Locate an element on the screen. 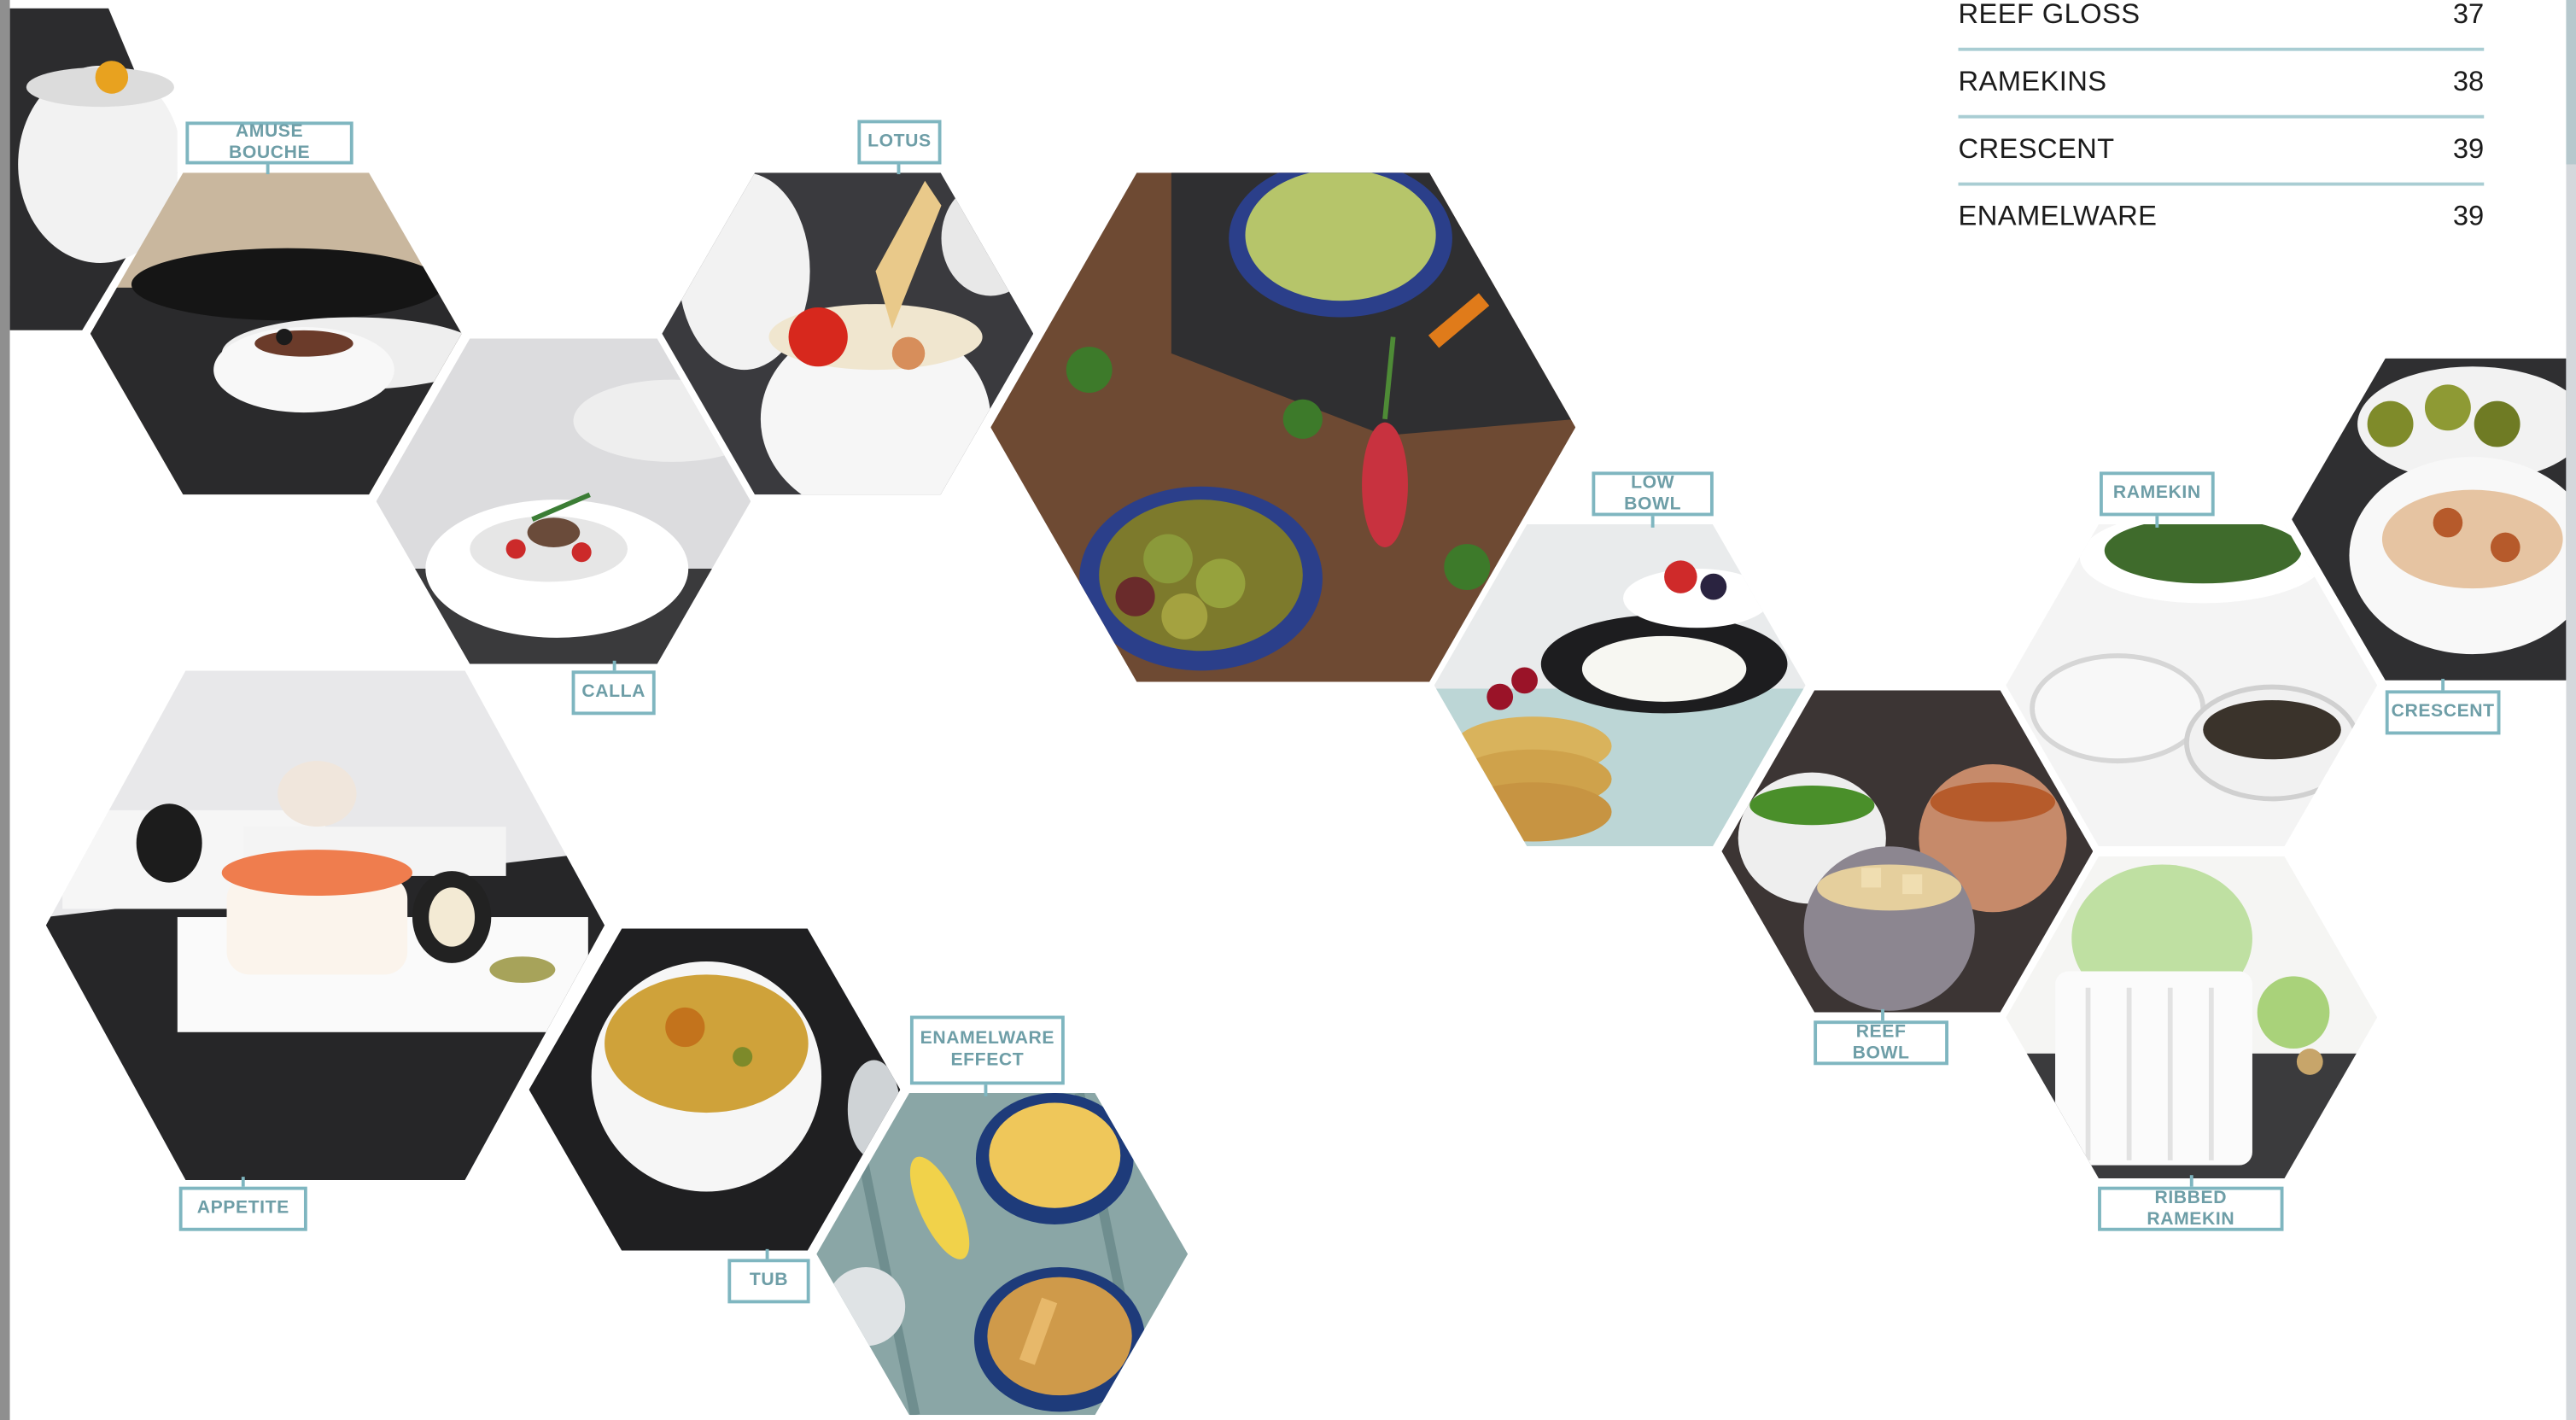 This screenshot has width=2576, height=1420. appetite-photo is located at coordinates (325, 925).